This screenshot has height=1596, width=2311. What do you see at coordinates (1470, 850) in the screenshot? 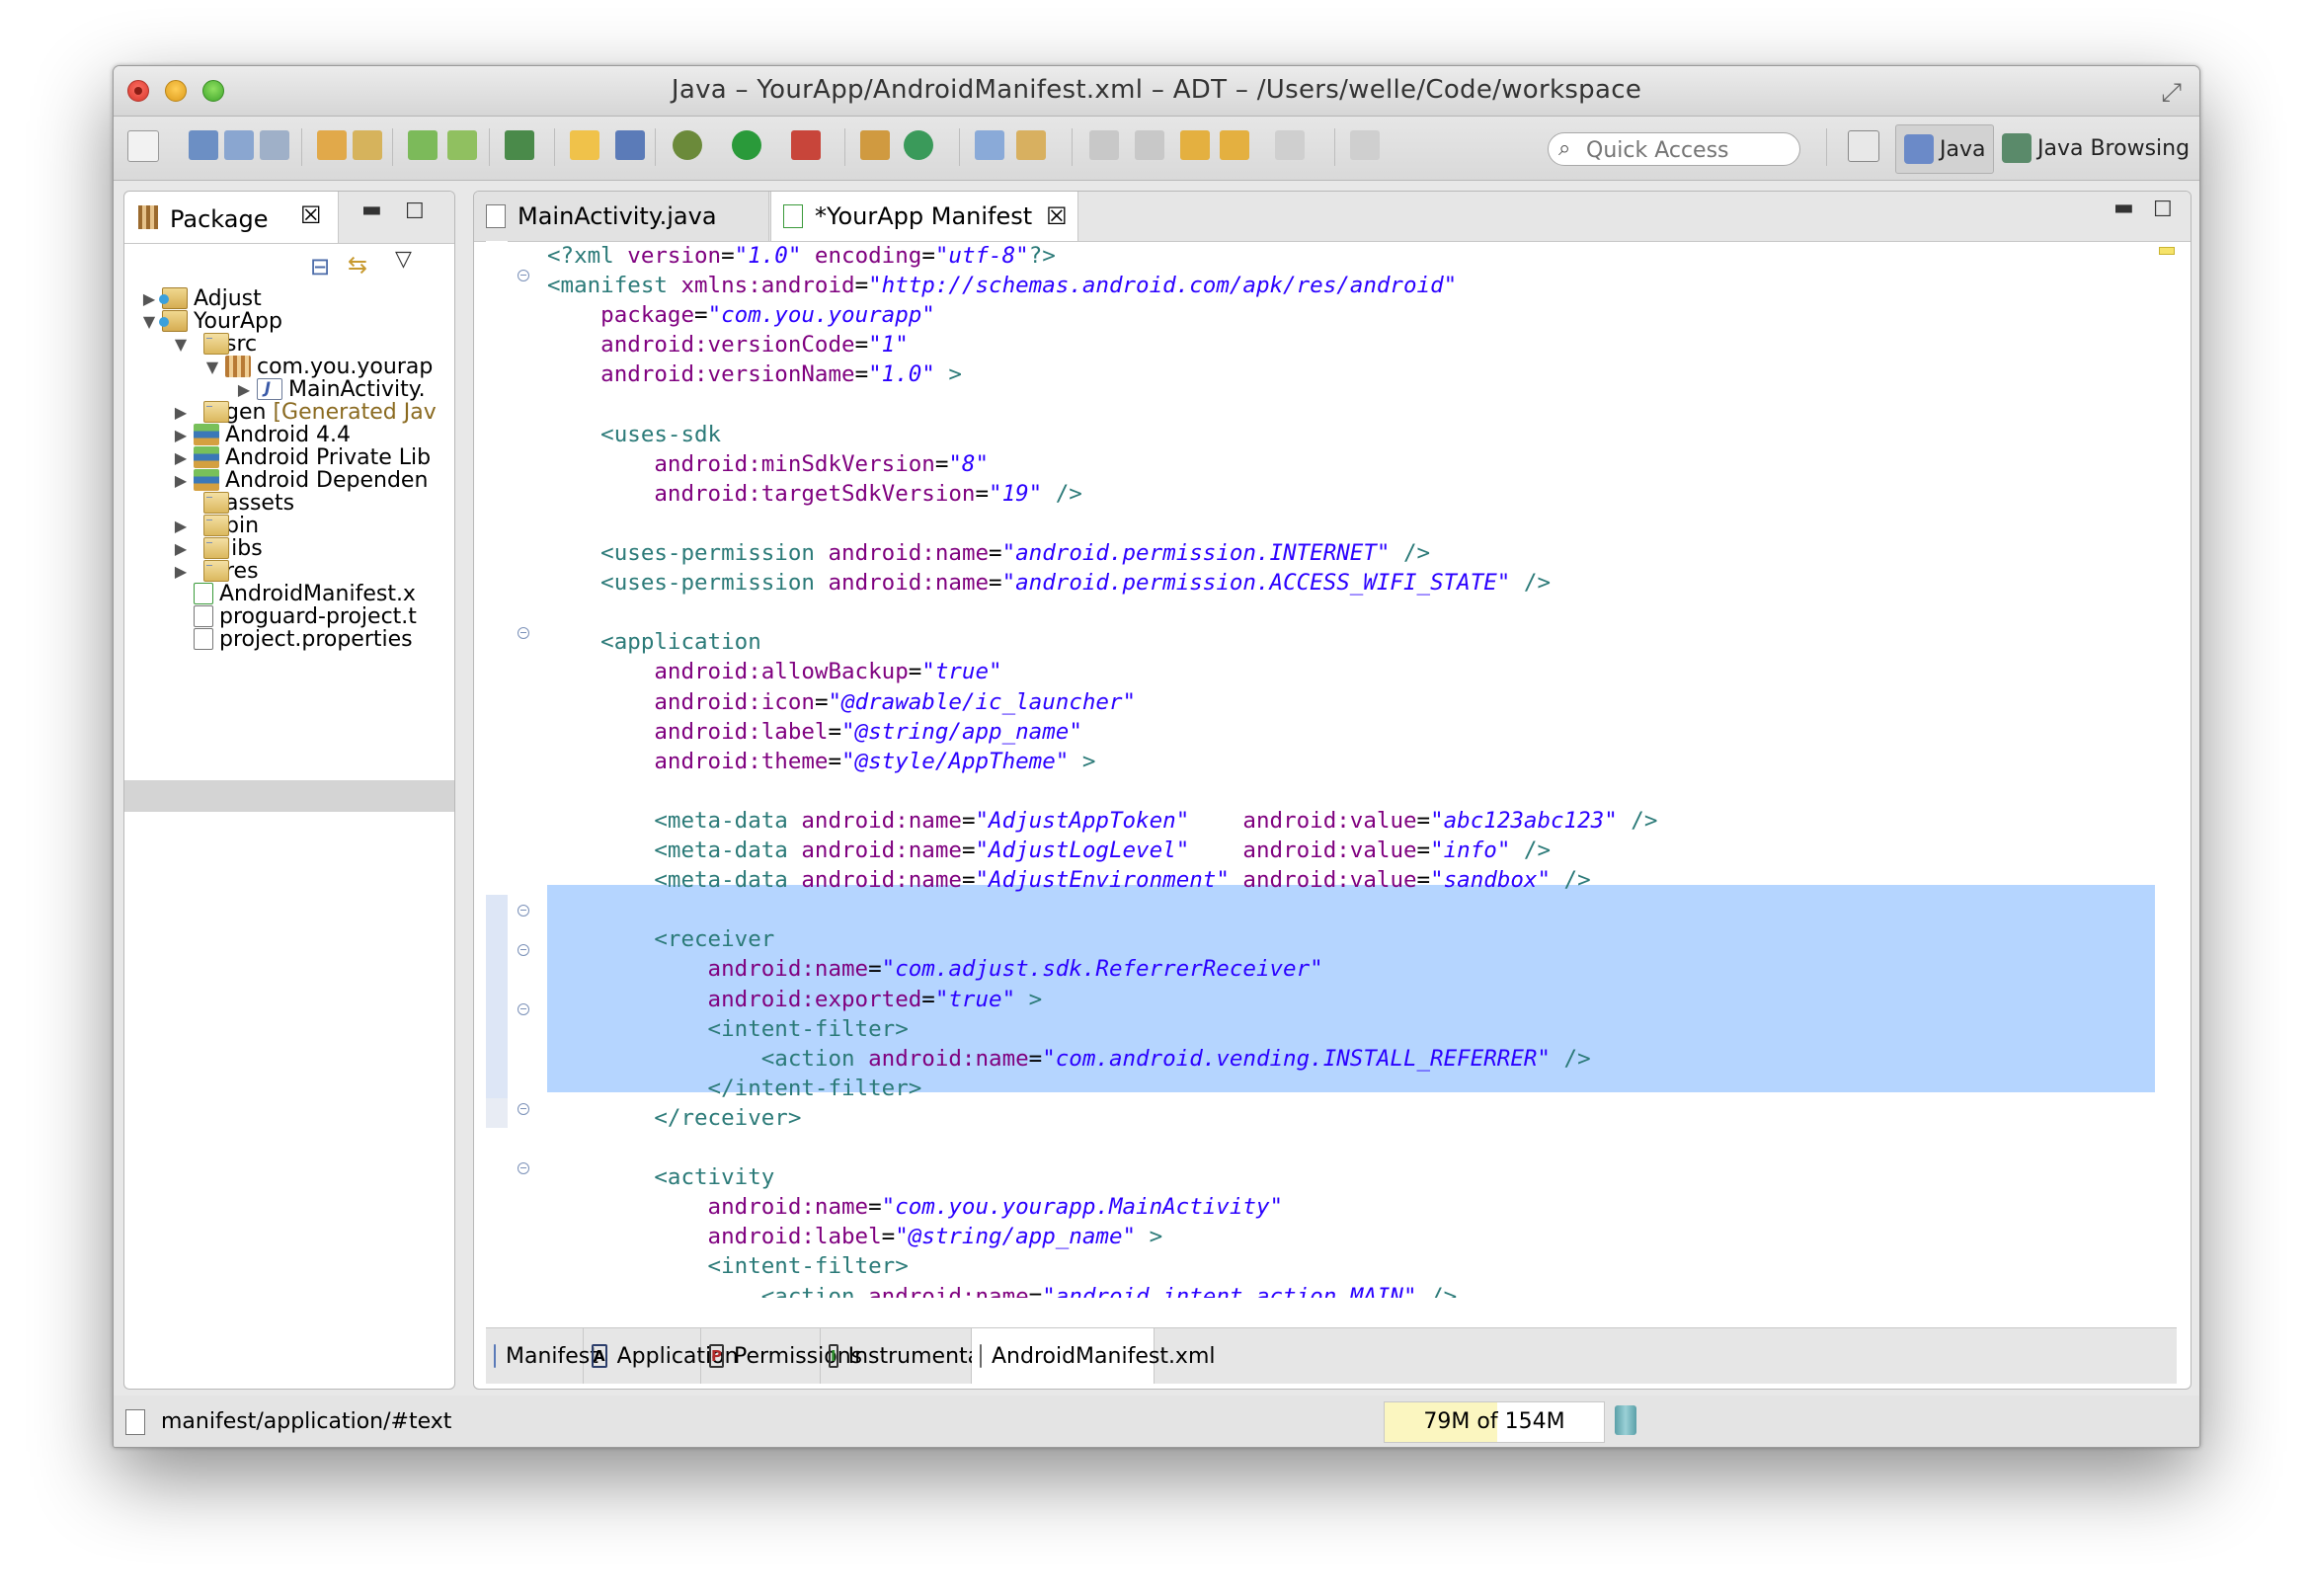
I see `code-token: "info"` at bounding box center [1470, 850].